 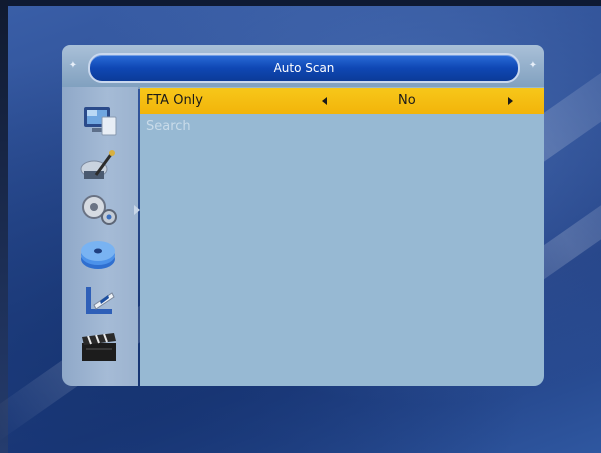 What do you see at coordinates (73, 65) in the screenshot?
I see `left-corner-icon: ✦` at bounding box center [73, 65].